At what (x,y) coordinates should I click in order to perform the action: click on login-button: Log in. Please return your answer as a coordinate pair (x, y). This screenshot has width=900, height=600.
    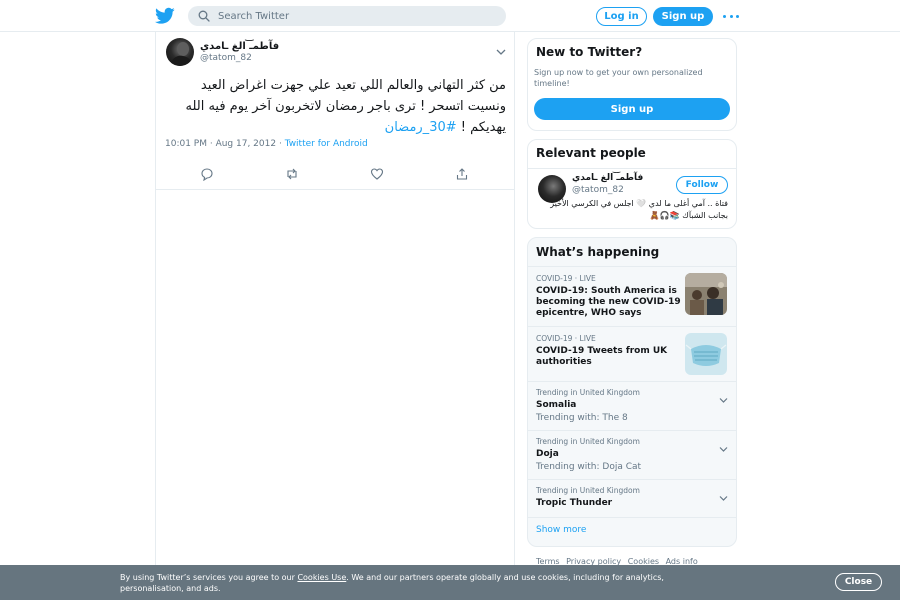
    Looking at the image, I should click on (621, 16).